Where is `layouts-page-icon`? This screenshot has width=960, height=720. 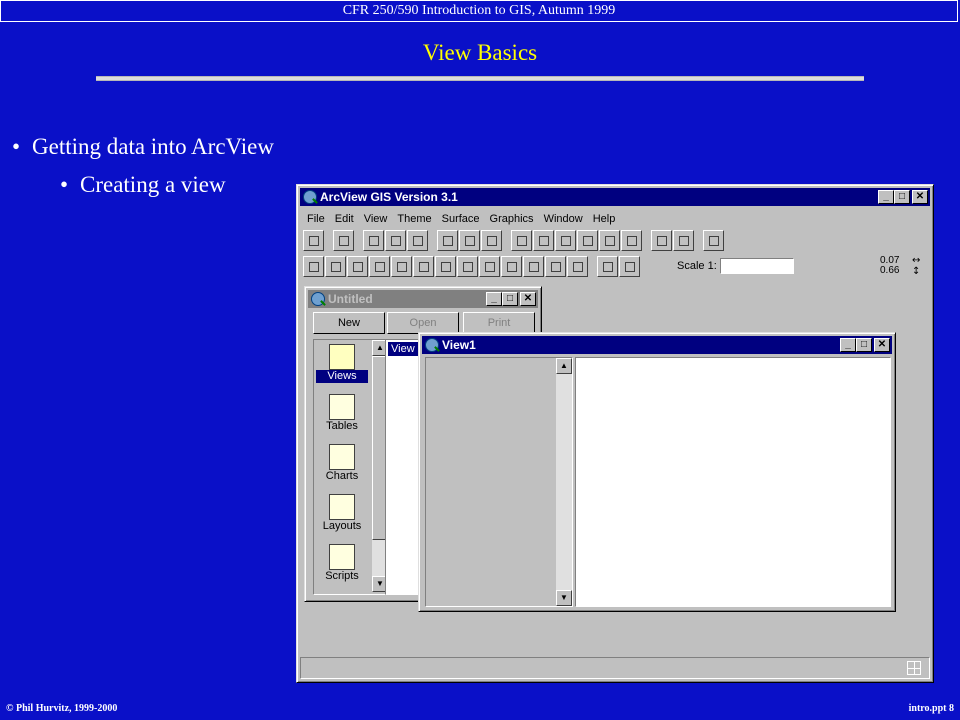 layouts-page-icon is located at coordinates (342, 507).